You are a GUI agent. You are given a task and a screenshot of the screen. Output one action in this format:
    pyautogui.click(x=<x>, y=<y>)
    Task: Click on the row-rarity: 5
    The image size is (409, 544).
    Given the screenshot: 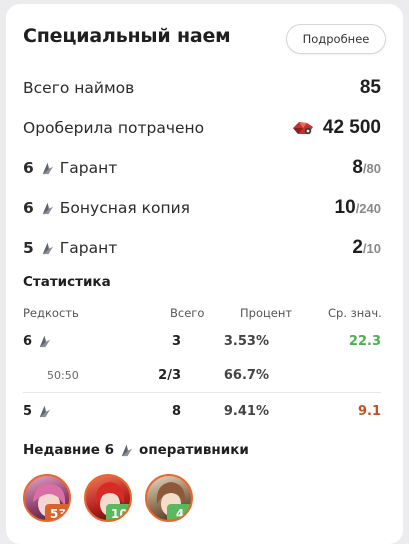 What is the action you would take?
    pyautogui.click(x=28, y=411)
    